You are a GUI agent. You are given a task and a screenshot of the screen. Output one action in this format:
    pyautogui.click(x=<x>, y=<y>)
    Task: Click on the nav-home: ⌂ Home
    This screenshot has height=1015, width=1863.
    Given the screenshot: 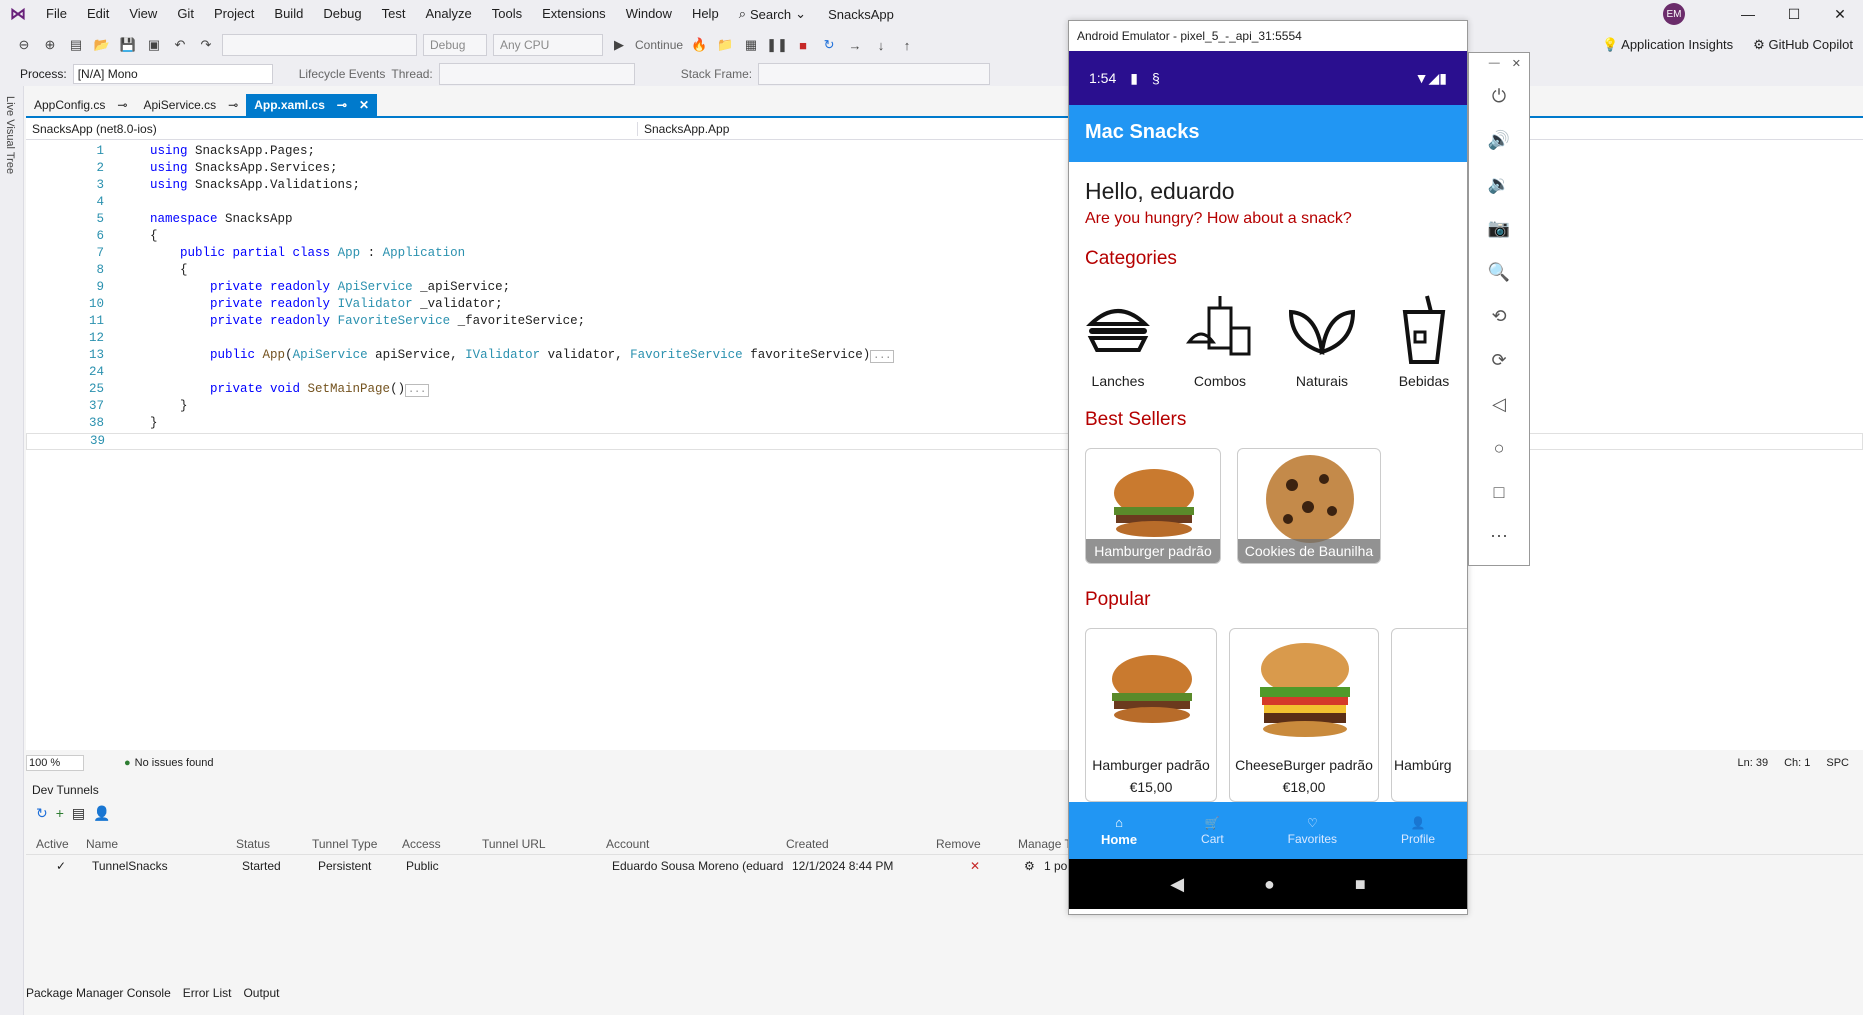 What is the action you would take?
    pyautogui.click(x=1119, y=831)
    